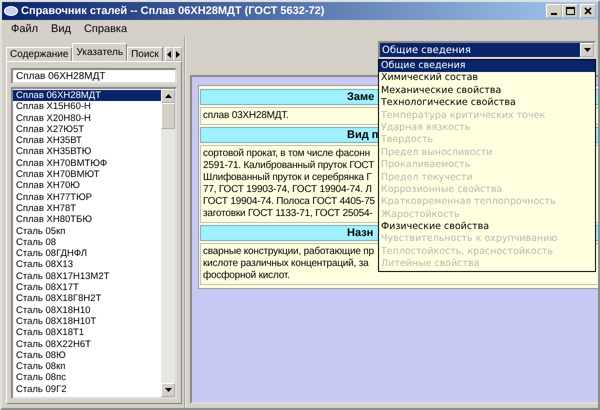  What do you see at coordinates (487, 91) in the screenshot?
I see `dropdown-option: Механические свойства` at bounding box center [487, 91].